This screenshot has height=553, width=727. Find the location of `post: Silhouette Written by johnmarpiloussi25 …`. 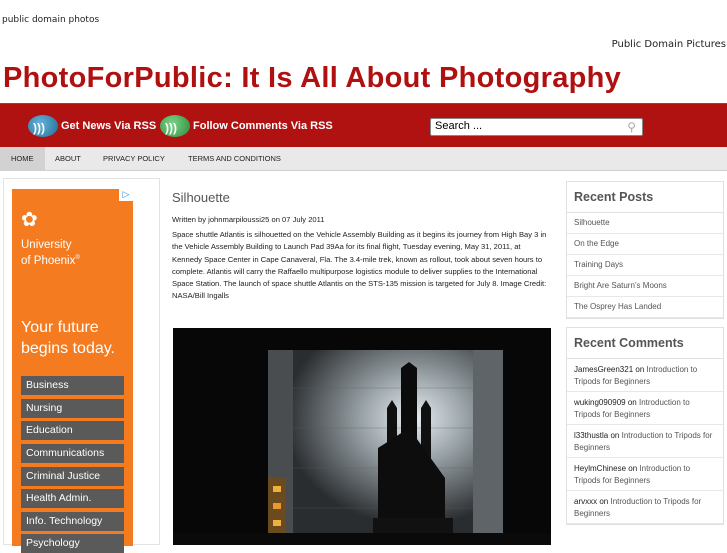

post: Silhouette Written by johnmarpiloussi25 … is located at coordinates (362, 246).